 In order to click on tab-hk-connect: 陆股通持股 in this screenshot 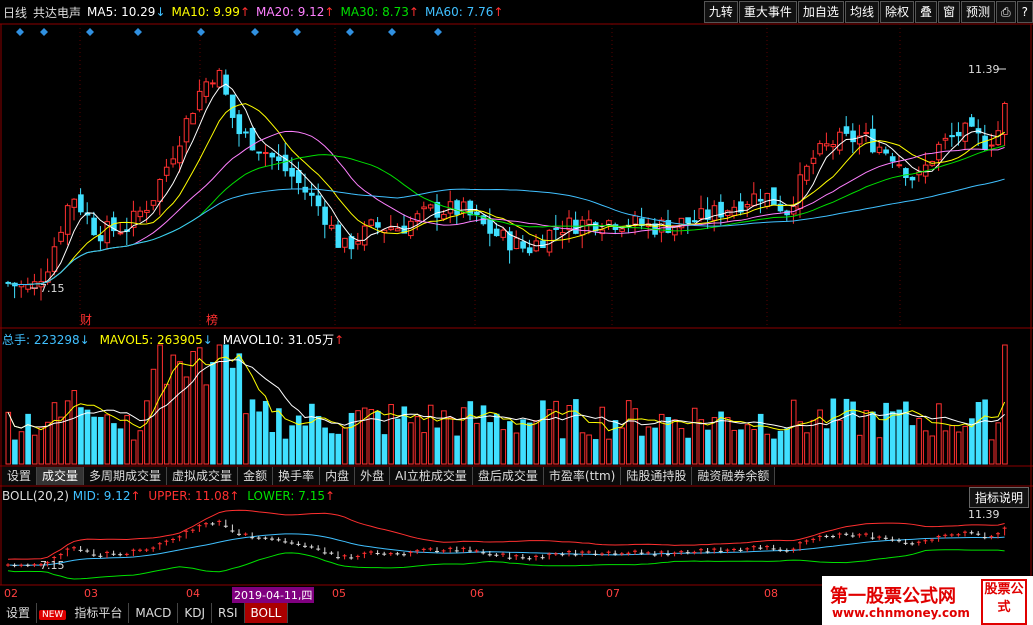, I will do `click(657, 476)`.